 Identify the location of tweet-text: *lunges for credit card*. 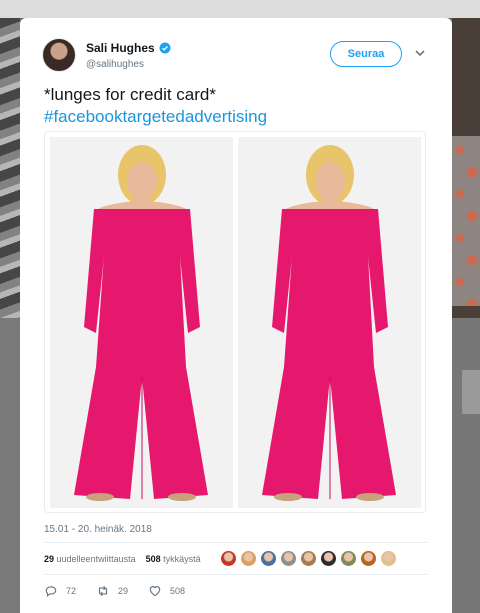
(130, 94).